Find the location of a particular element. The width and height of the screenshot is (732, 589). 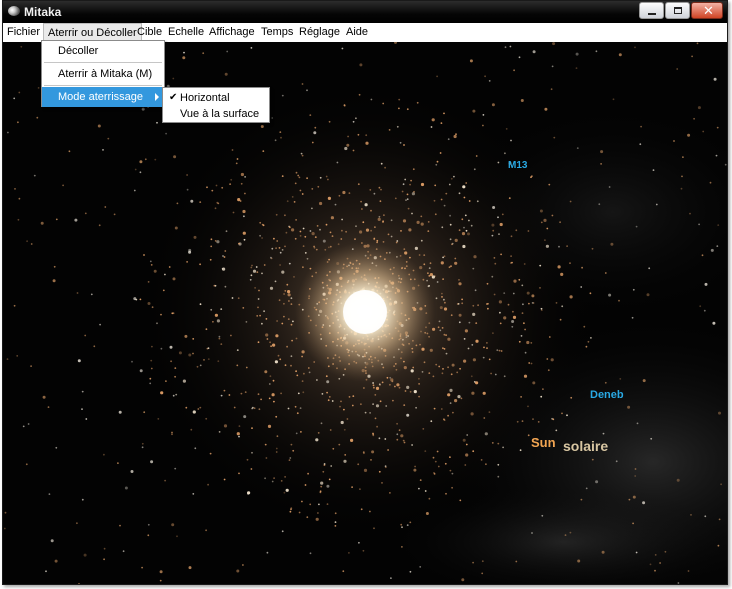

submenu-item-vue-surface: Vue à la surface is located at coordinates (216, 114).